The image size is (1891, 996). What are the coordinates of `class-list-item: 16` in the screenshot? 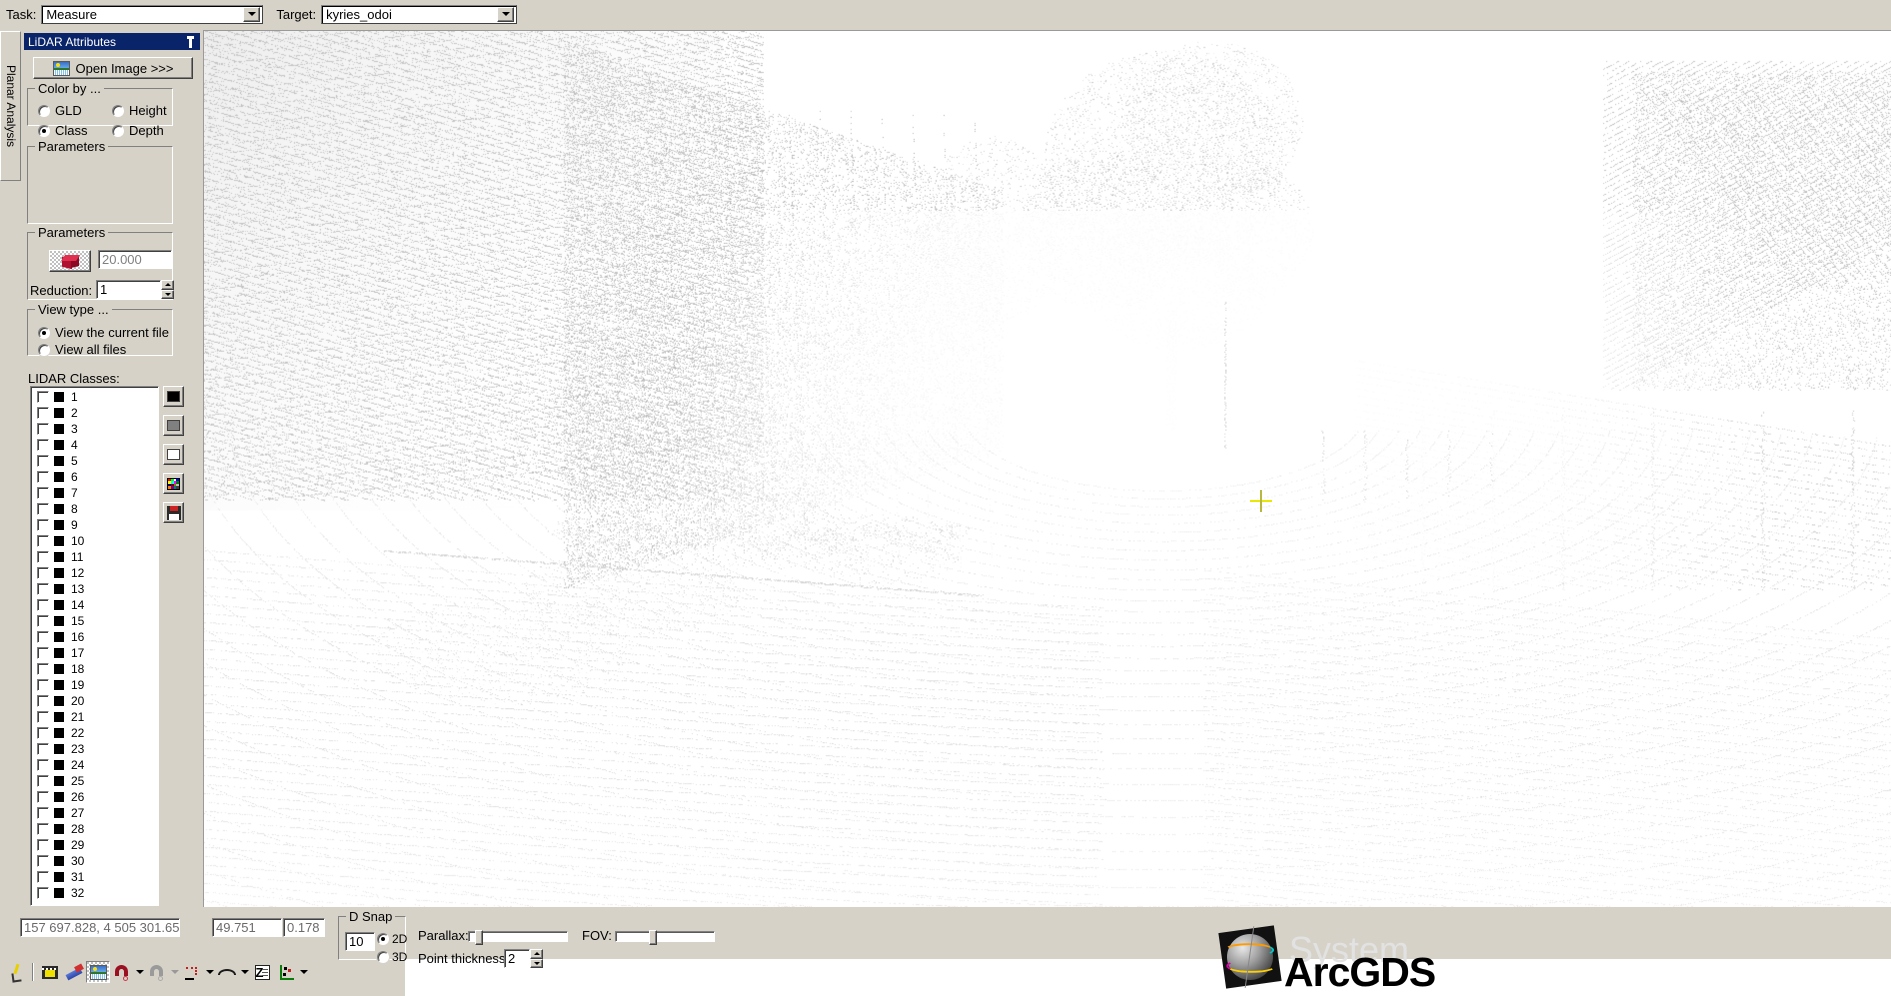 It's located at (97, 637).